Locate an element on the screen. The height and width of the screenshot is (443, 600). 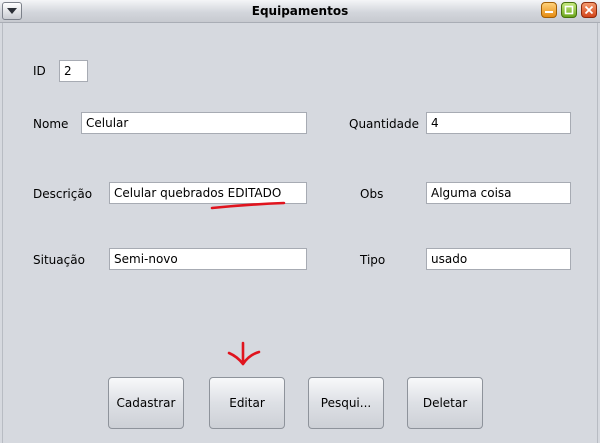
window-title: Equipamentos is located at coordinates (300, 11).